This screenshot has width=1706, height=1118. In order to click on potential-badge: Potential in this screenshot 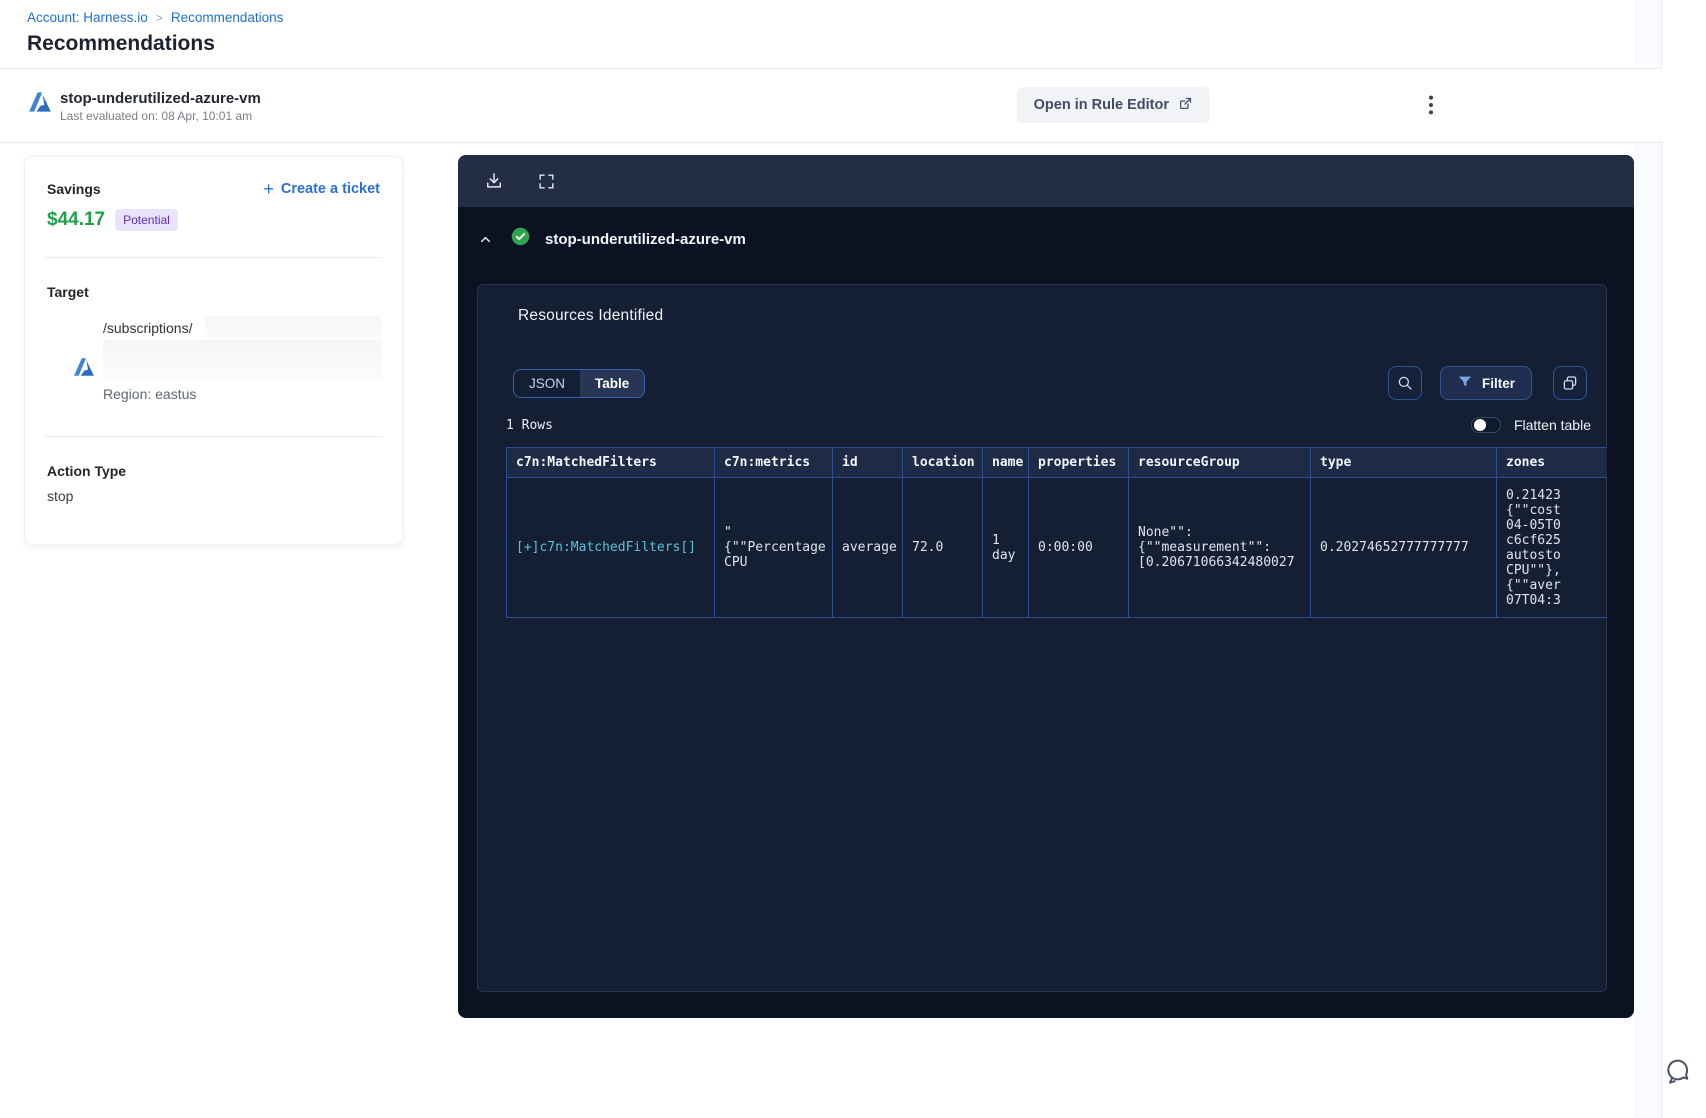, I will do `click(146, 220)`.